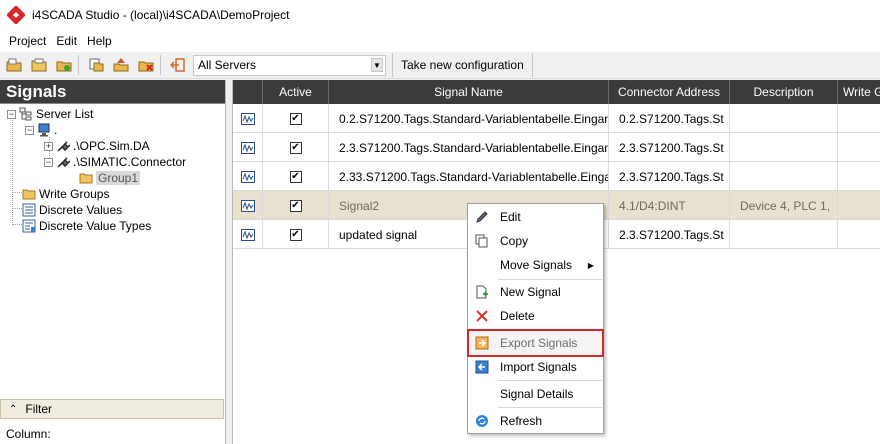 This screenshot has height=444, width=880. I want to click on menu-item-move-signals: Move Signals ▶, so click(535, 265).